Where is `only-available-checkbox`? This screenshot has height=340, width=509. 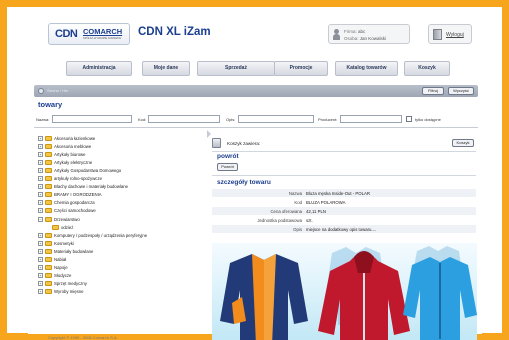 only-available-checkbox is located at coordinates (409, 119).